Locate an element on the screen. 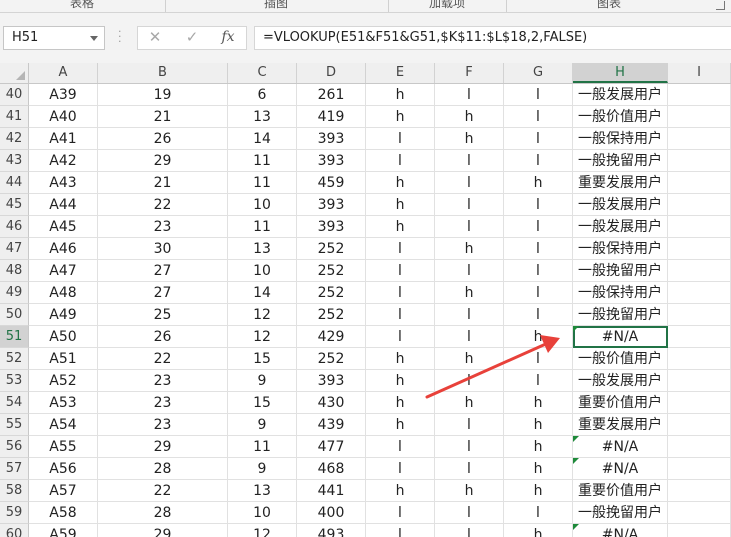  cell-a60: A59 is located at coordinates (63, 530).